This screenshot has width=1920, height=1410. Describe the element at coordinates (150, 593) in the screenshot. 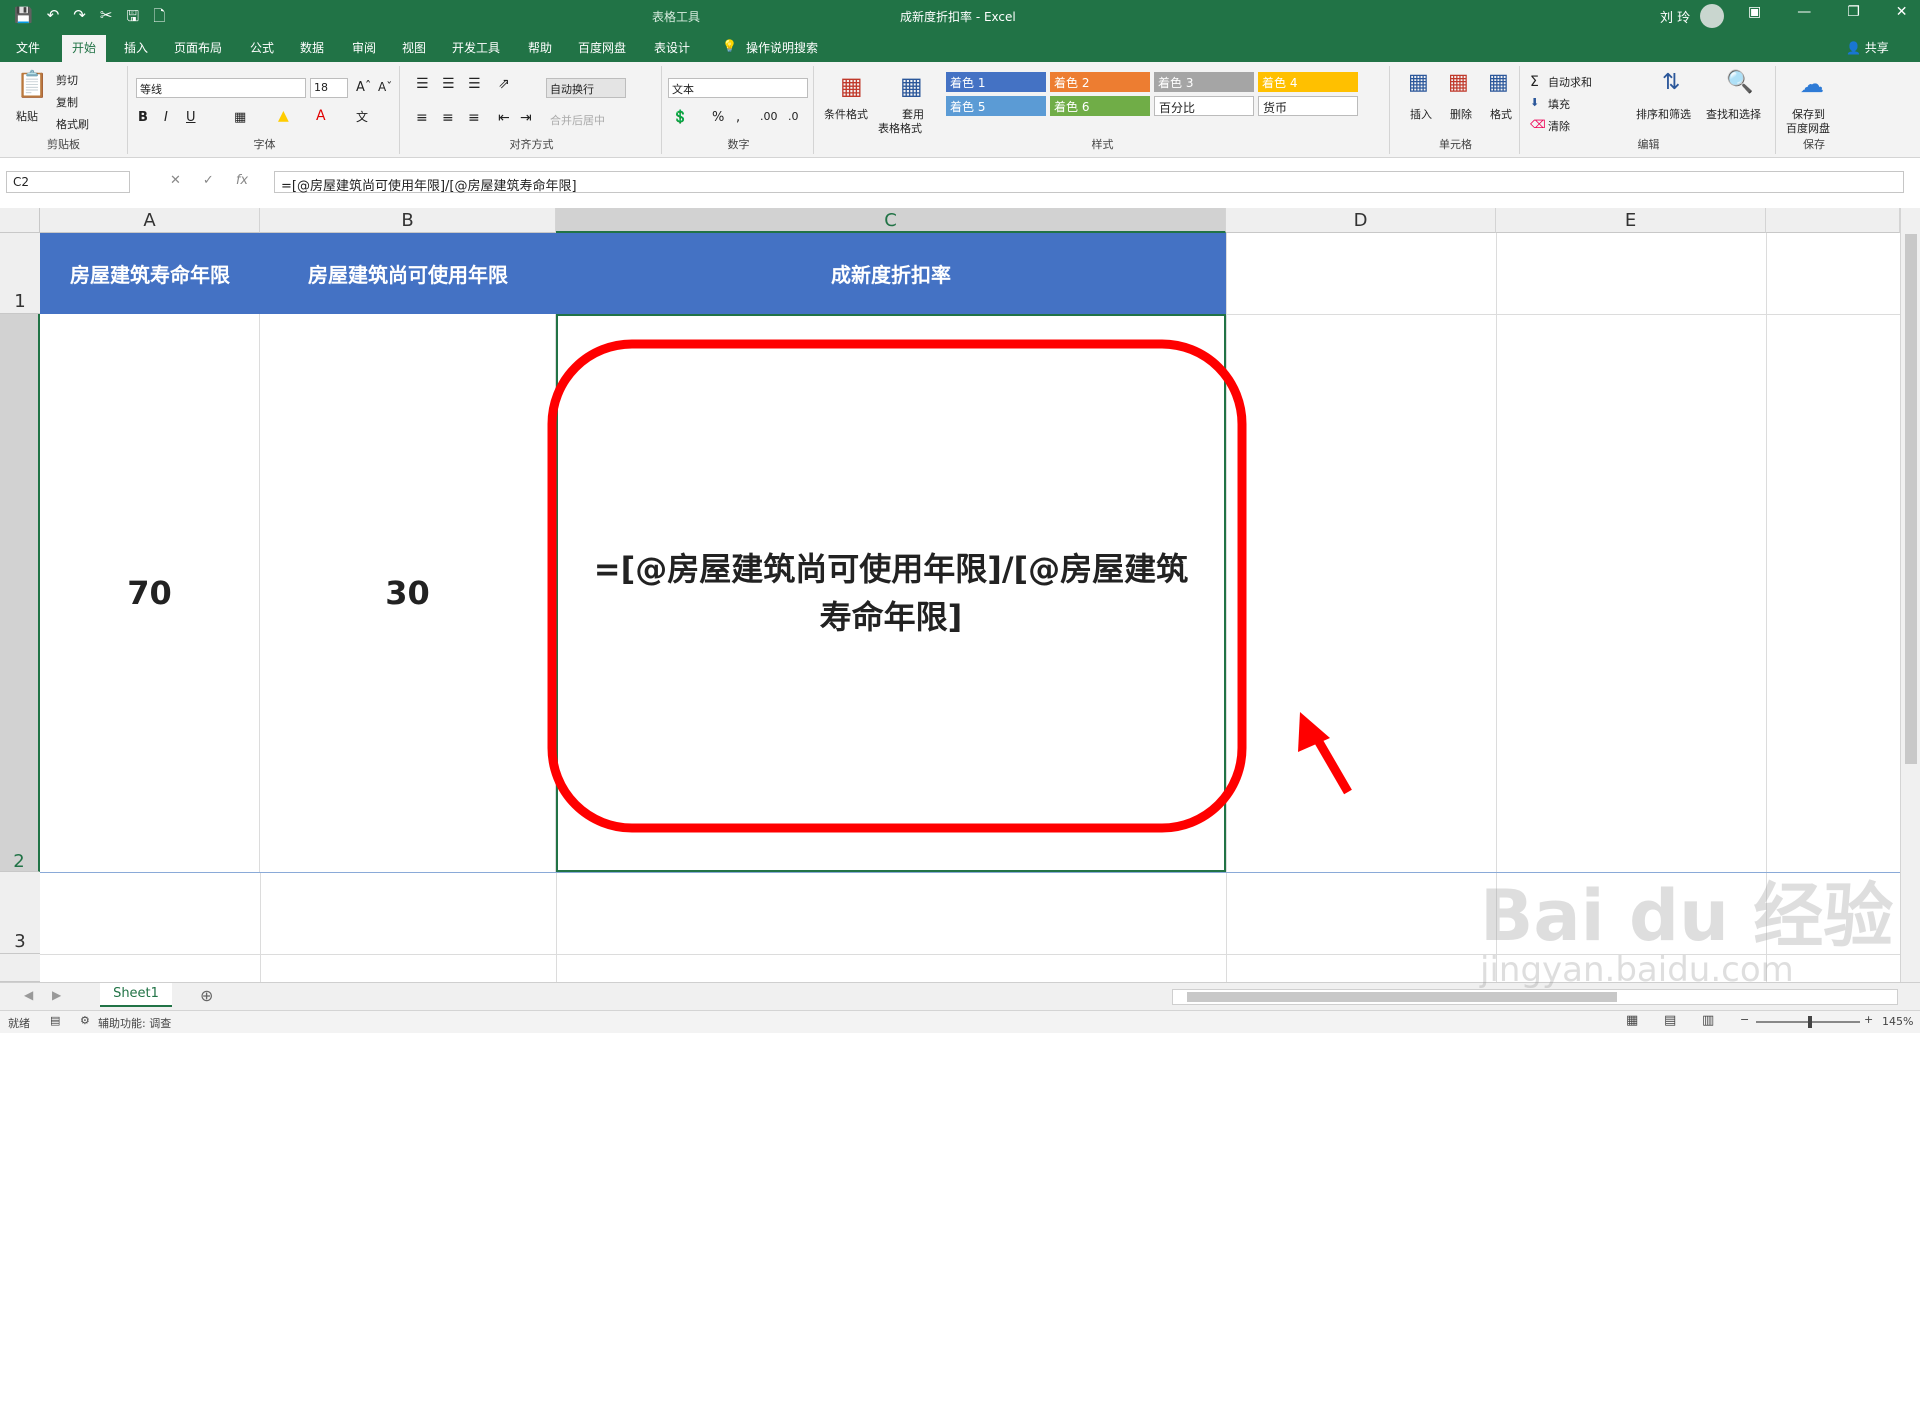

I see `table-data-cell: 70` at that location.